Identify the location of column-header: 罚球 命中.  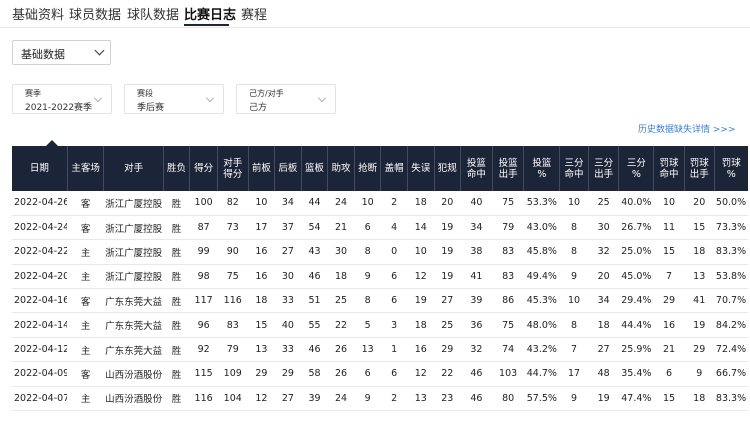
(669, 168).